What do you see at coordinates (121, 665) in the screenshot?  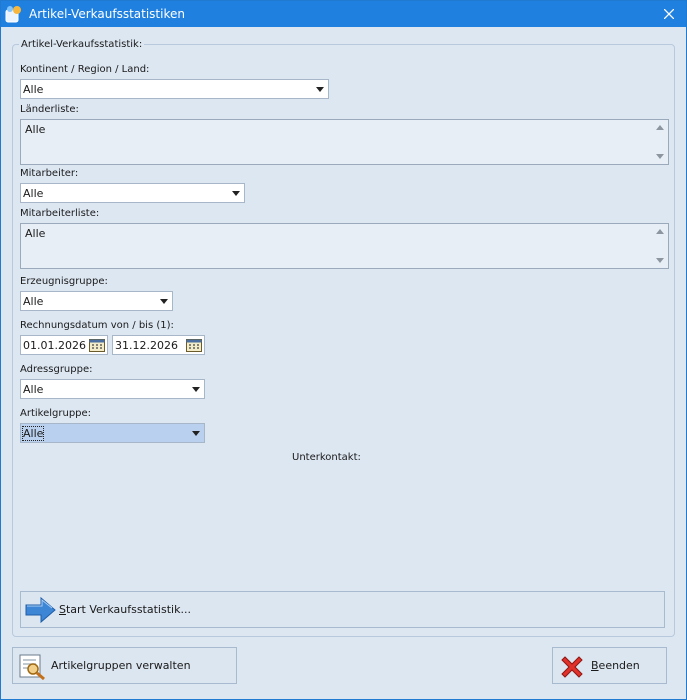 I see `manage-button-label: Artikelgruppen verwalten` at bounding box center [121, 665].